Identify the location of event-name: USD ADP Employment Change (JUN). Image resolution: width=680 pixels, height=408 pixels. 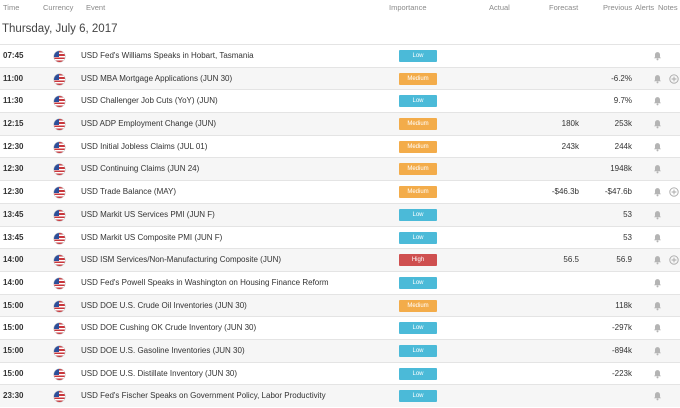
(148, 123).